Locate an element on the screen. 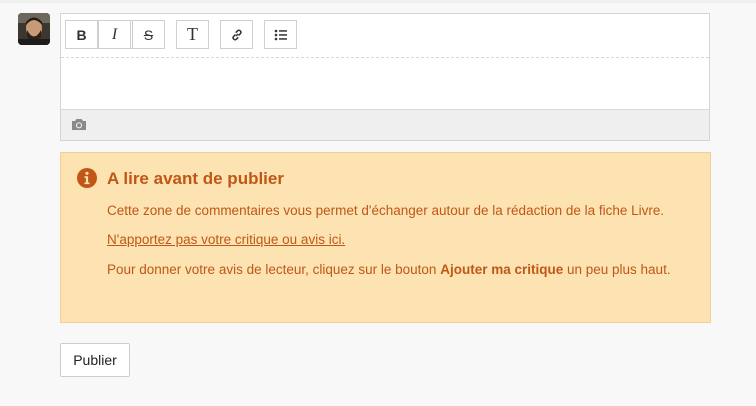 Image resolution: width=756 pixels, height=406 pixels. editor-footer is located at coordinates (385, 124).